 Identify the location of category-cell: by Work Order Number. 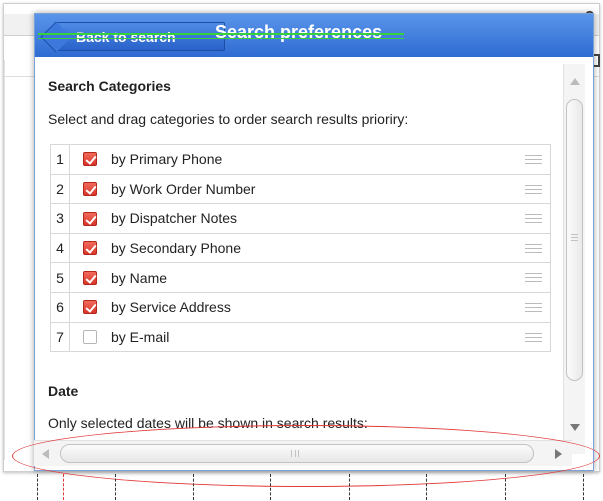
(310, 189).